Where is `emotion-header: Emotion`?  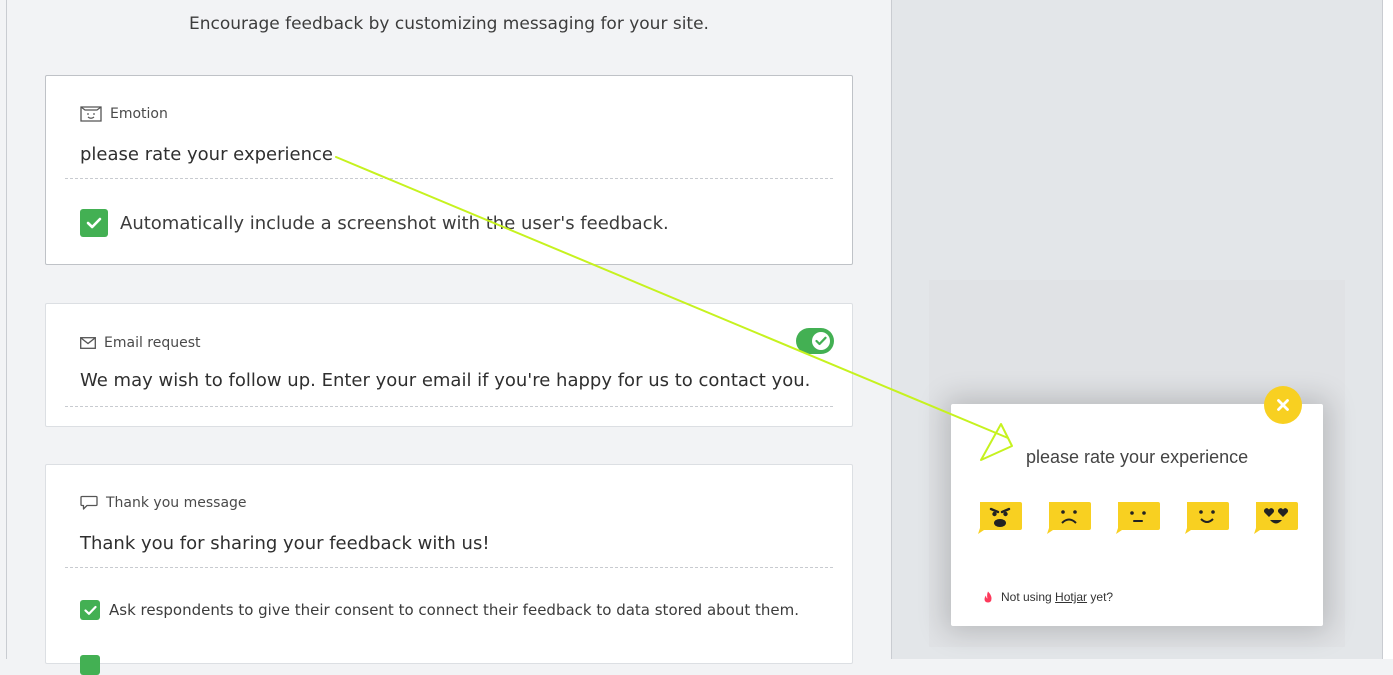 emotion-header: Emotion is located at coordinates (124, 114).